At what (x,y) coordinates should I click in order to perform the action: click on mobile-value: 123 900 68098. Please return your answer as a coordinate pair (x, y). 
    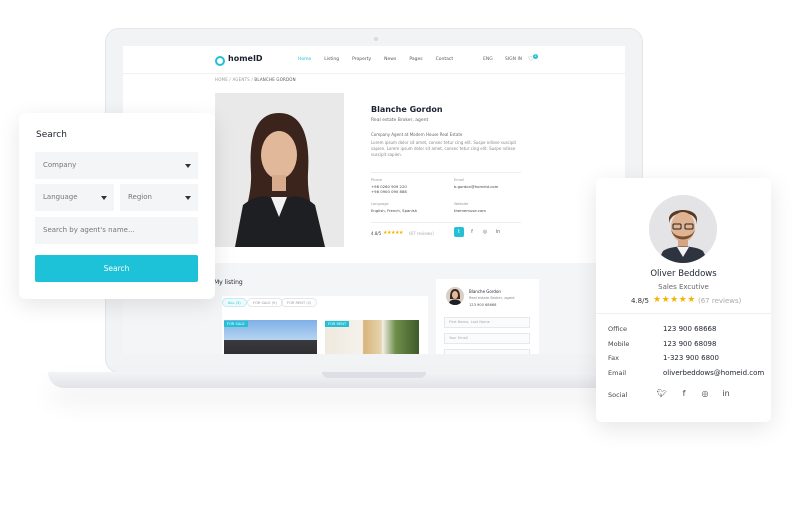
    Looking at the image, I should click on (690, 344).